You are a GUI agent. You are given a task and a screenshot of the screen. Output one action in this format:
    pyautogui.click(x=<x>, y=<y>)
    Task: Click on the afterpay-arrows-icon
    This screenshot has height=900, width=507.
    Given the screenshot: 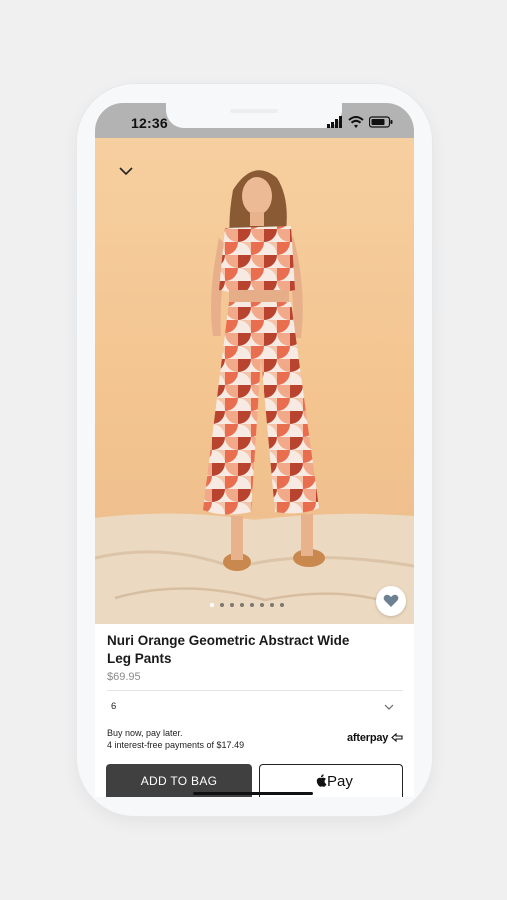 What is the action you would take?
    pyautogui.click(x=397, y=737)
    